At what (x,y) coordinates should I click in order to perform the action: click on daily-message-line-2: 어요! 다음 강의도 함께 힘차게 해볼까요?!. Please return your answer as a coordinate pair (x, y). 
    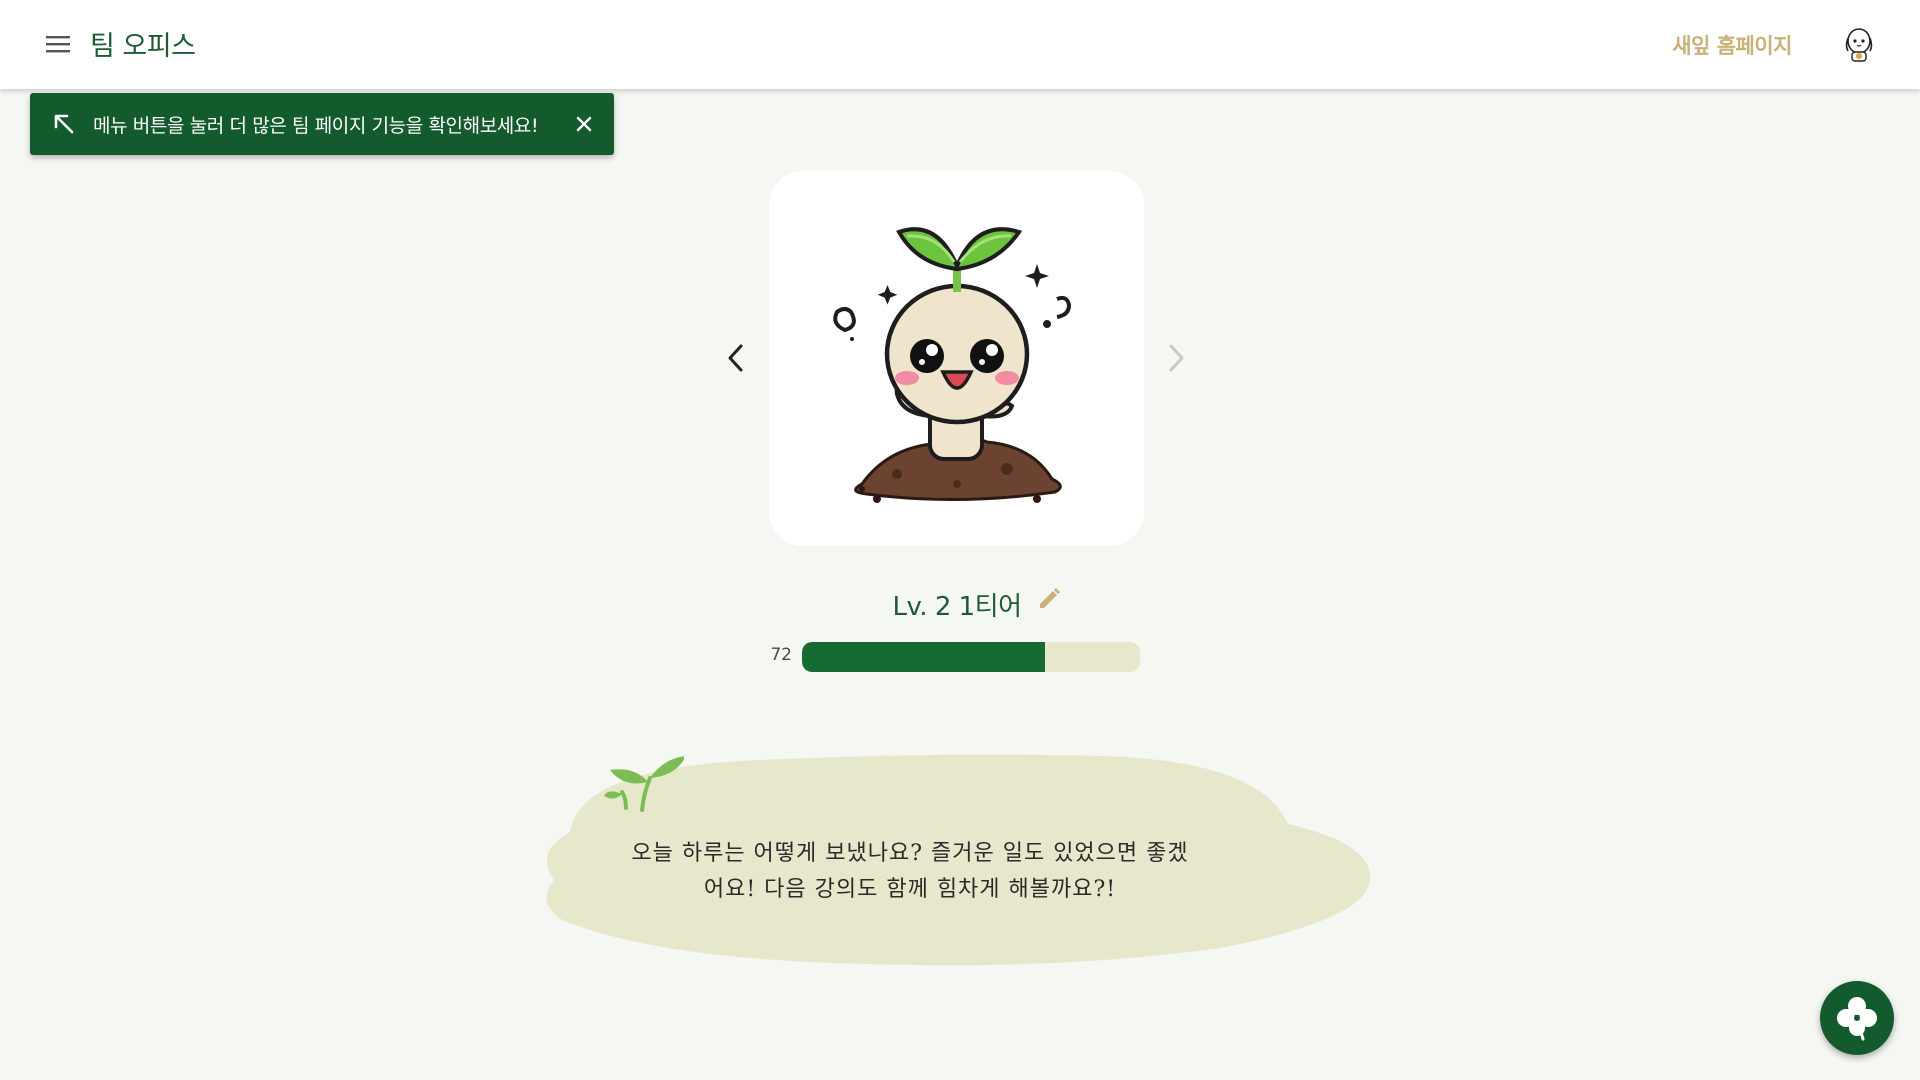
    Looking at the image, I should click on (910, 889).